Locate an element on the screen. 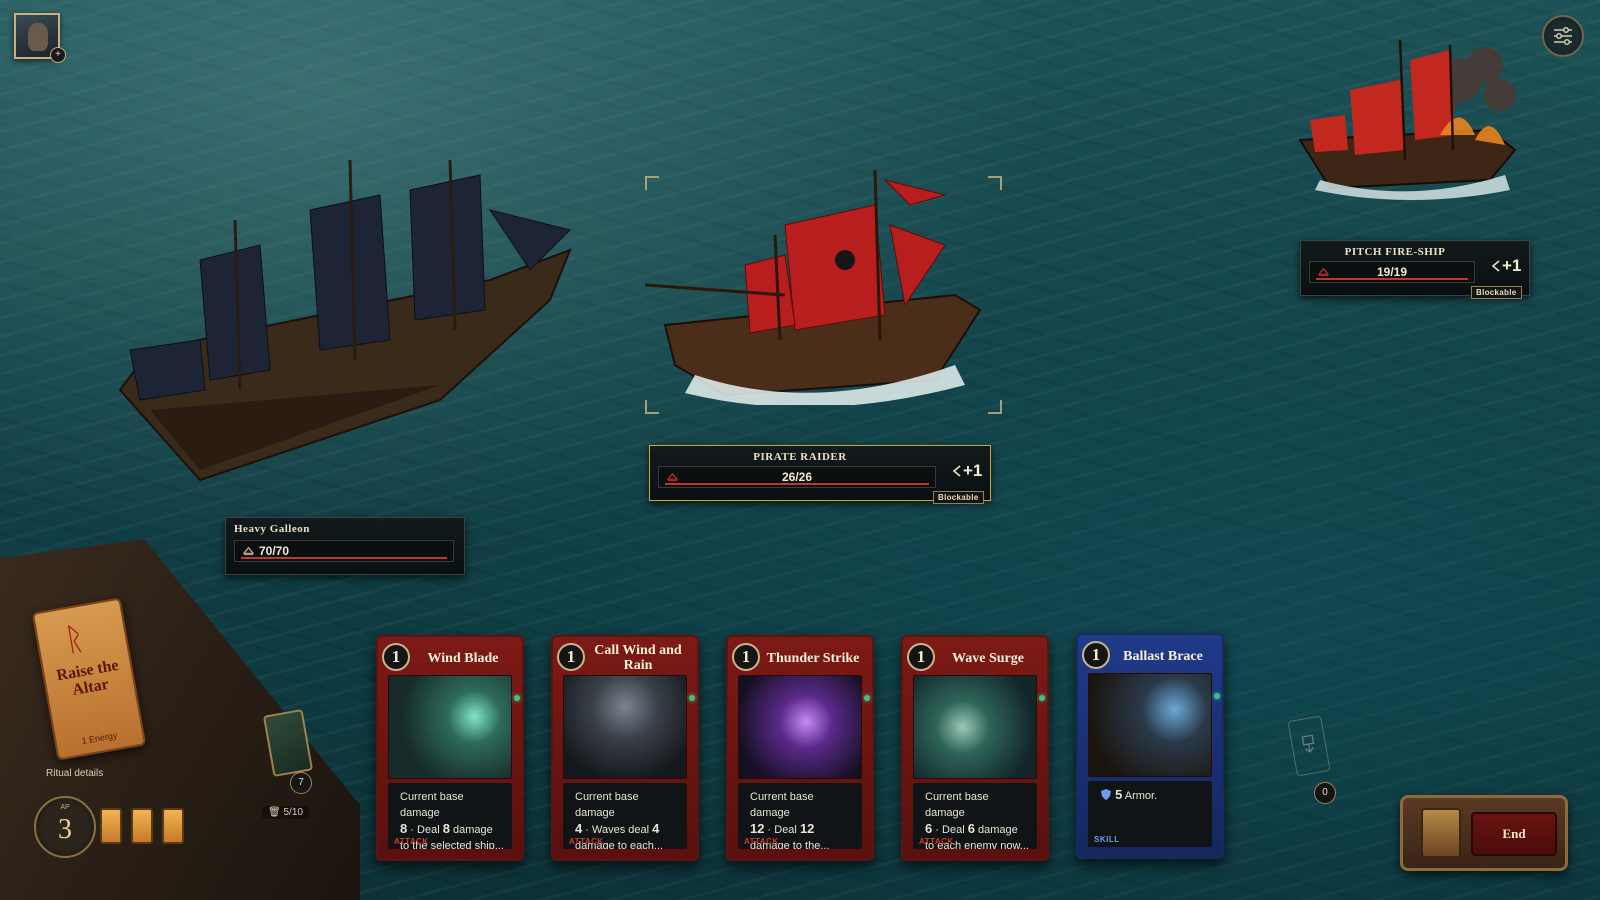 This screenshot has height=900, width=1600. pirate-raider-hp-bar: 26/26 is located at coordinates (797, 477).